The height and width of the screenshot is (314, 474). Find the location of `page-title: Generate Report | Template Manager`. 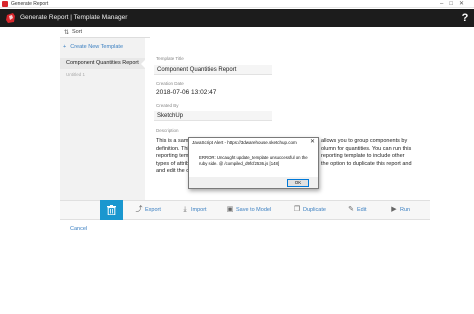

page-title: Generate Report | Template Manager is located at coordinates (74, 17).